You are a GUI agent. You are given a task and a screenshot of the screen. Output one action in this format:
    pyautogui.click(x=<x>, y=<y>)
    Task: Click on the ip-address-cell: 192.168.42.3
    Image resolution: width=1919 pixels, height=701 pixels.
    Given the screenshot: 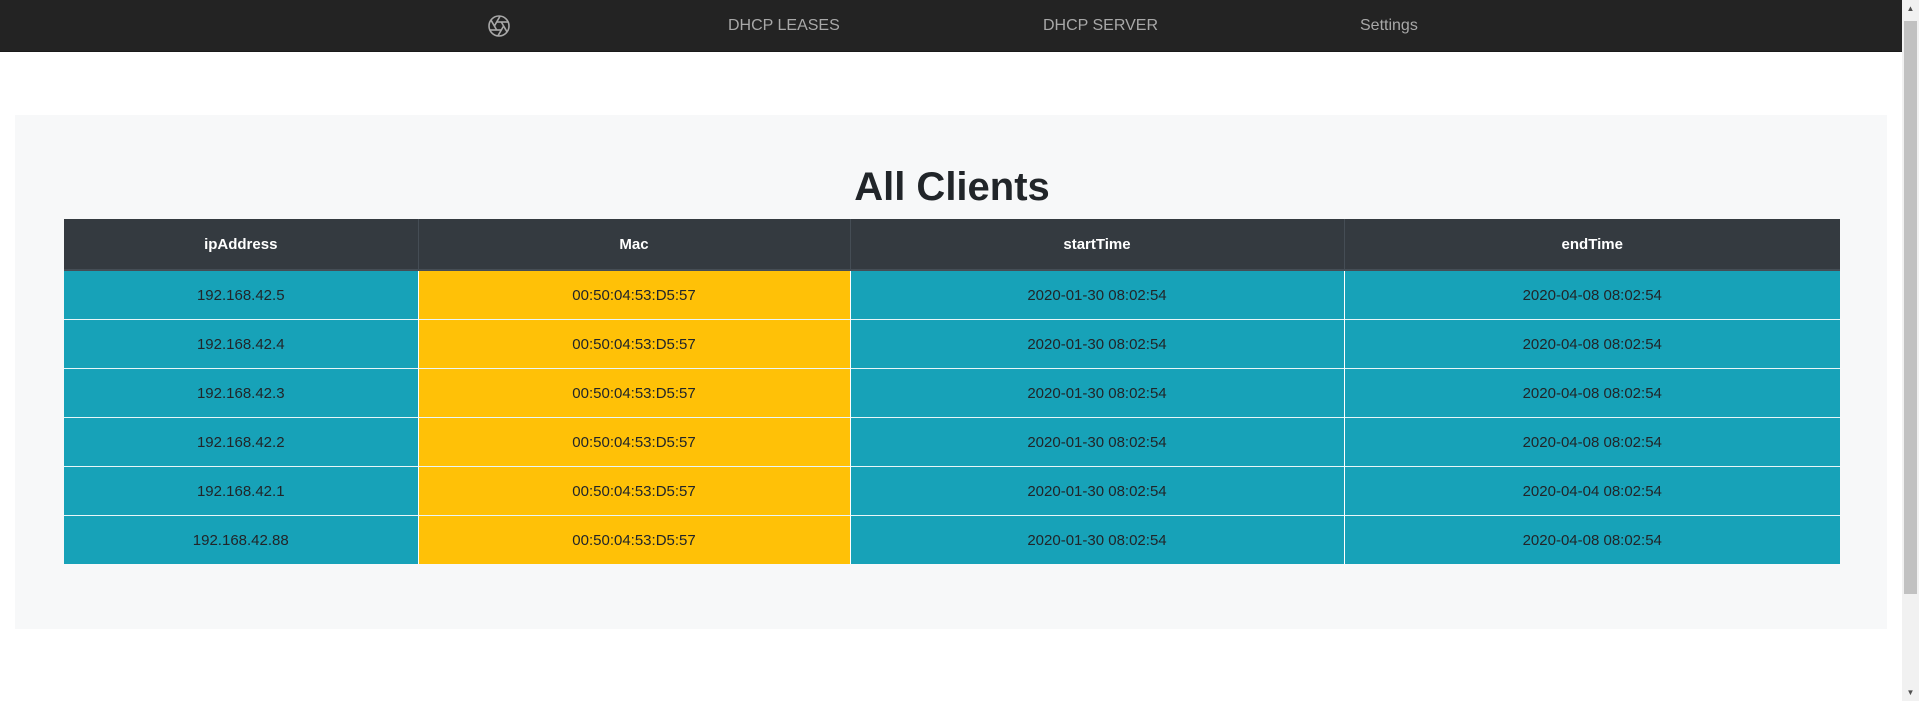 What is the action you would take?
    pyautogui.click(x=241, y=393)
    